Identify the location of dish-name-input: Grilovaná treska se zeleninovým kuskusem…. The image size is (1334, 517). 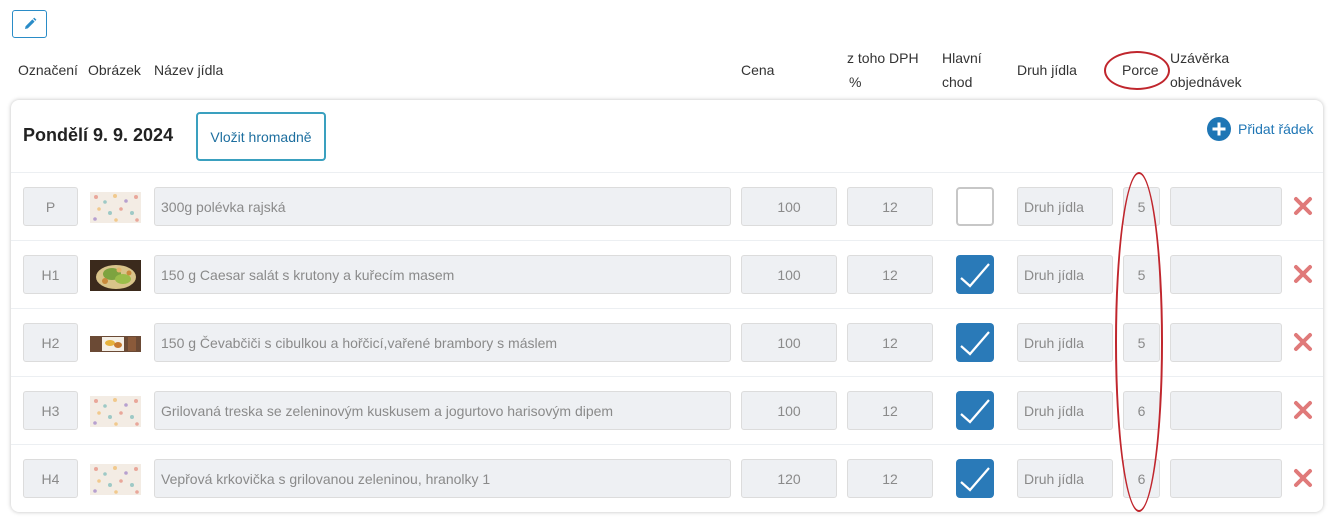
(442, 410).